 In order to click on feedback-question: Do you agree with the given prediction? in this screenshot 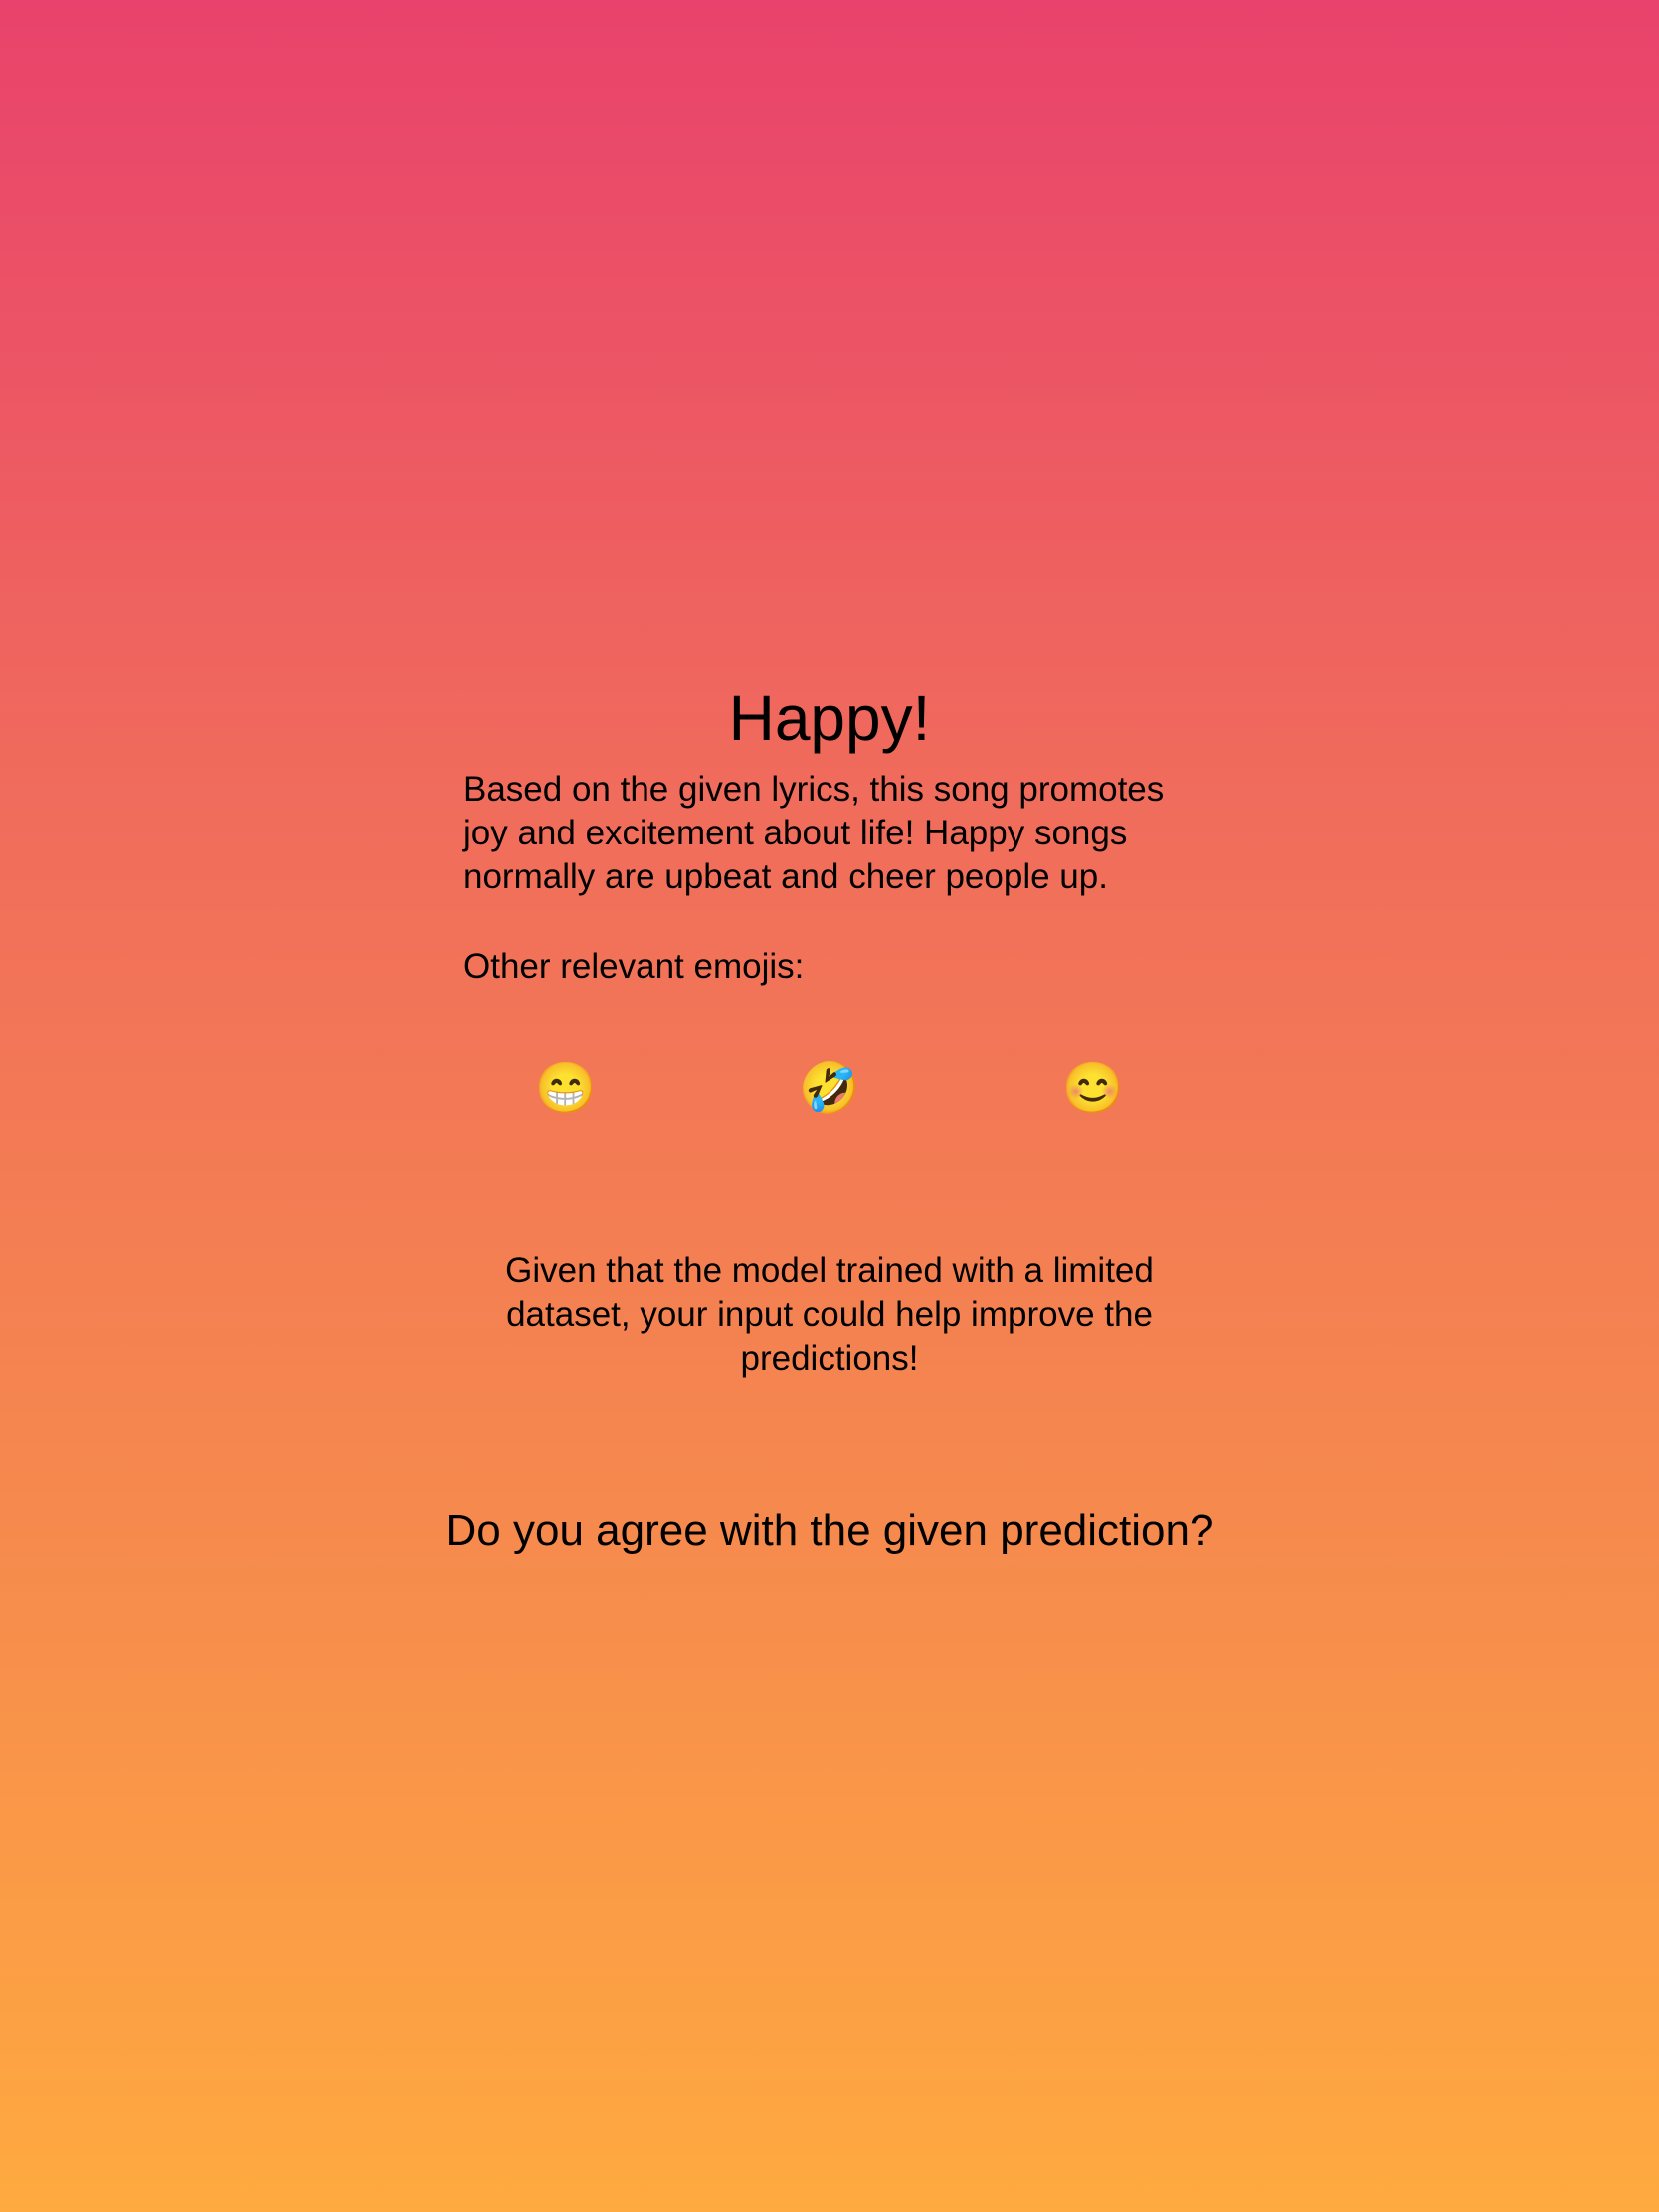, I will do `click(829, 1530)`.